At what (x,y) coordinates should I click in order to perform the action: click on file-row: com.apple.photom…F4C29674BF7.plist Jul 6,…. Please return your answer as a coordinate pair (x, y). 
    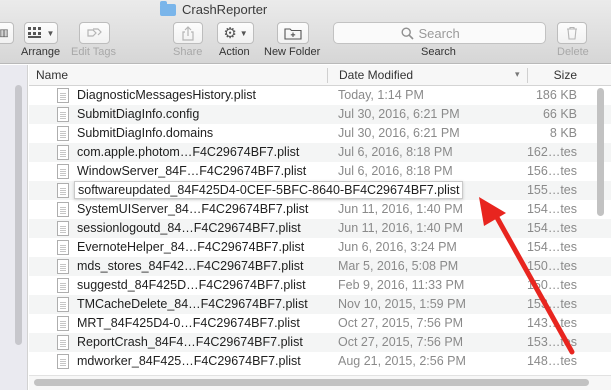
    Looking at the image, I should click on (320, 152).